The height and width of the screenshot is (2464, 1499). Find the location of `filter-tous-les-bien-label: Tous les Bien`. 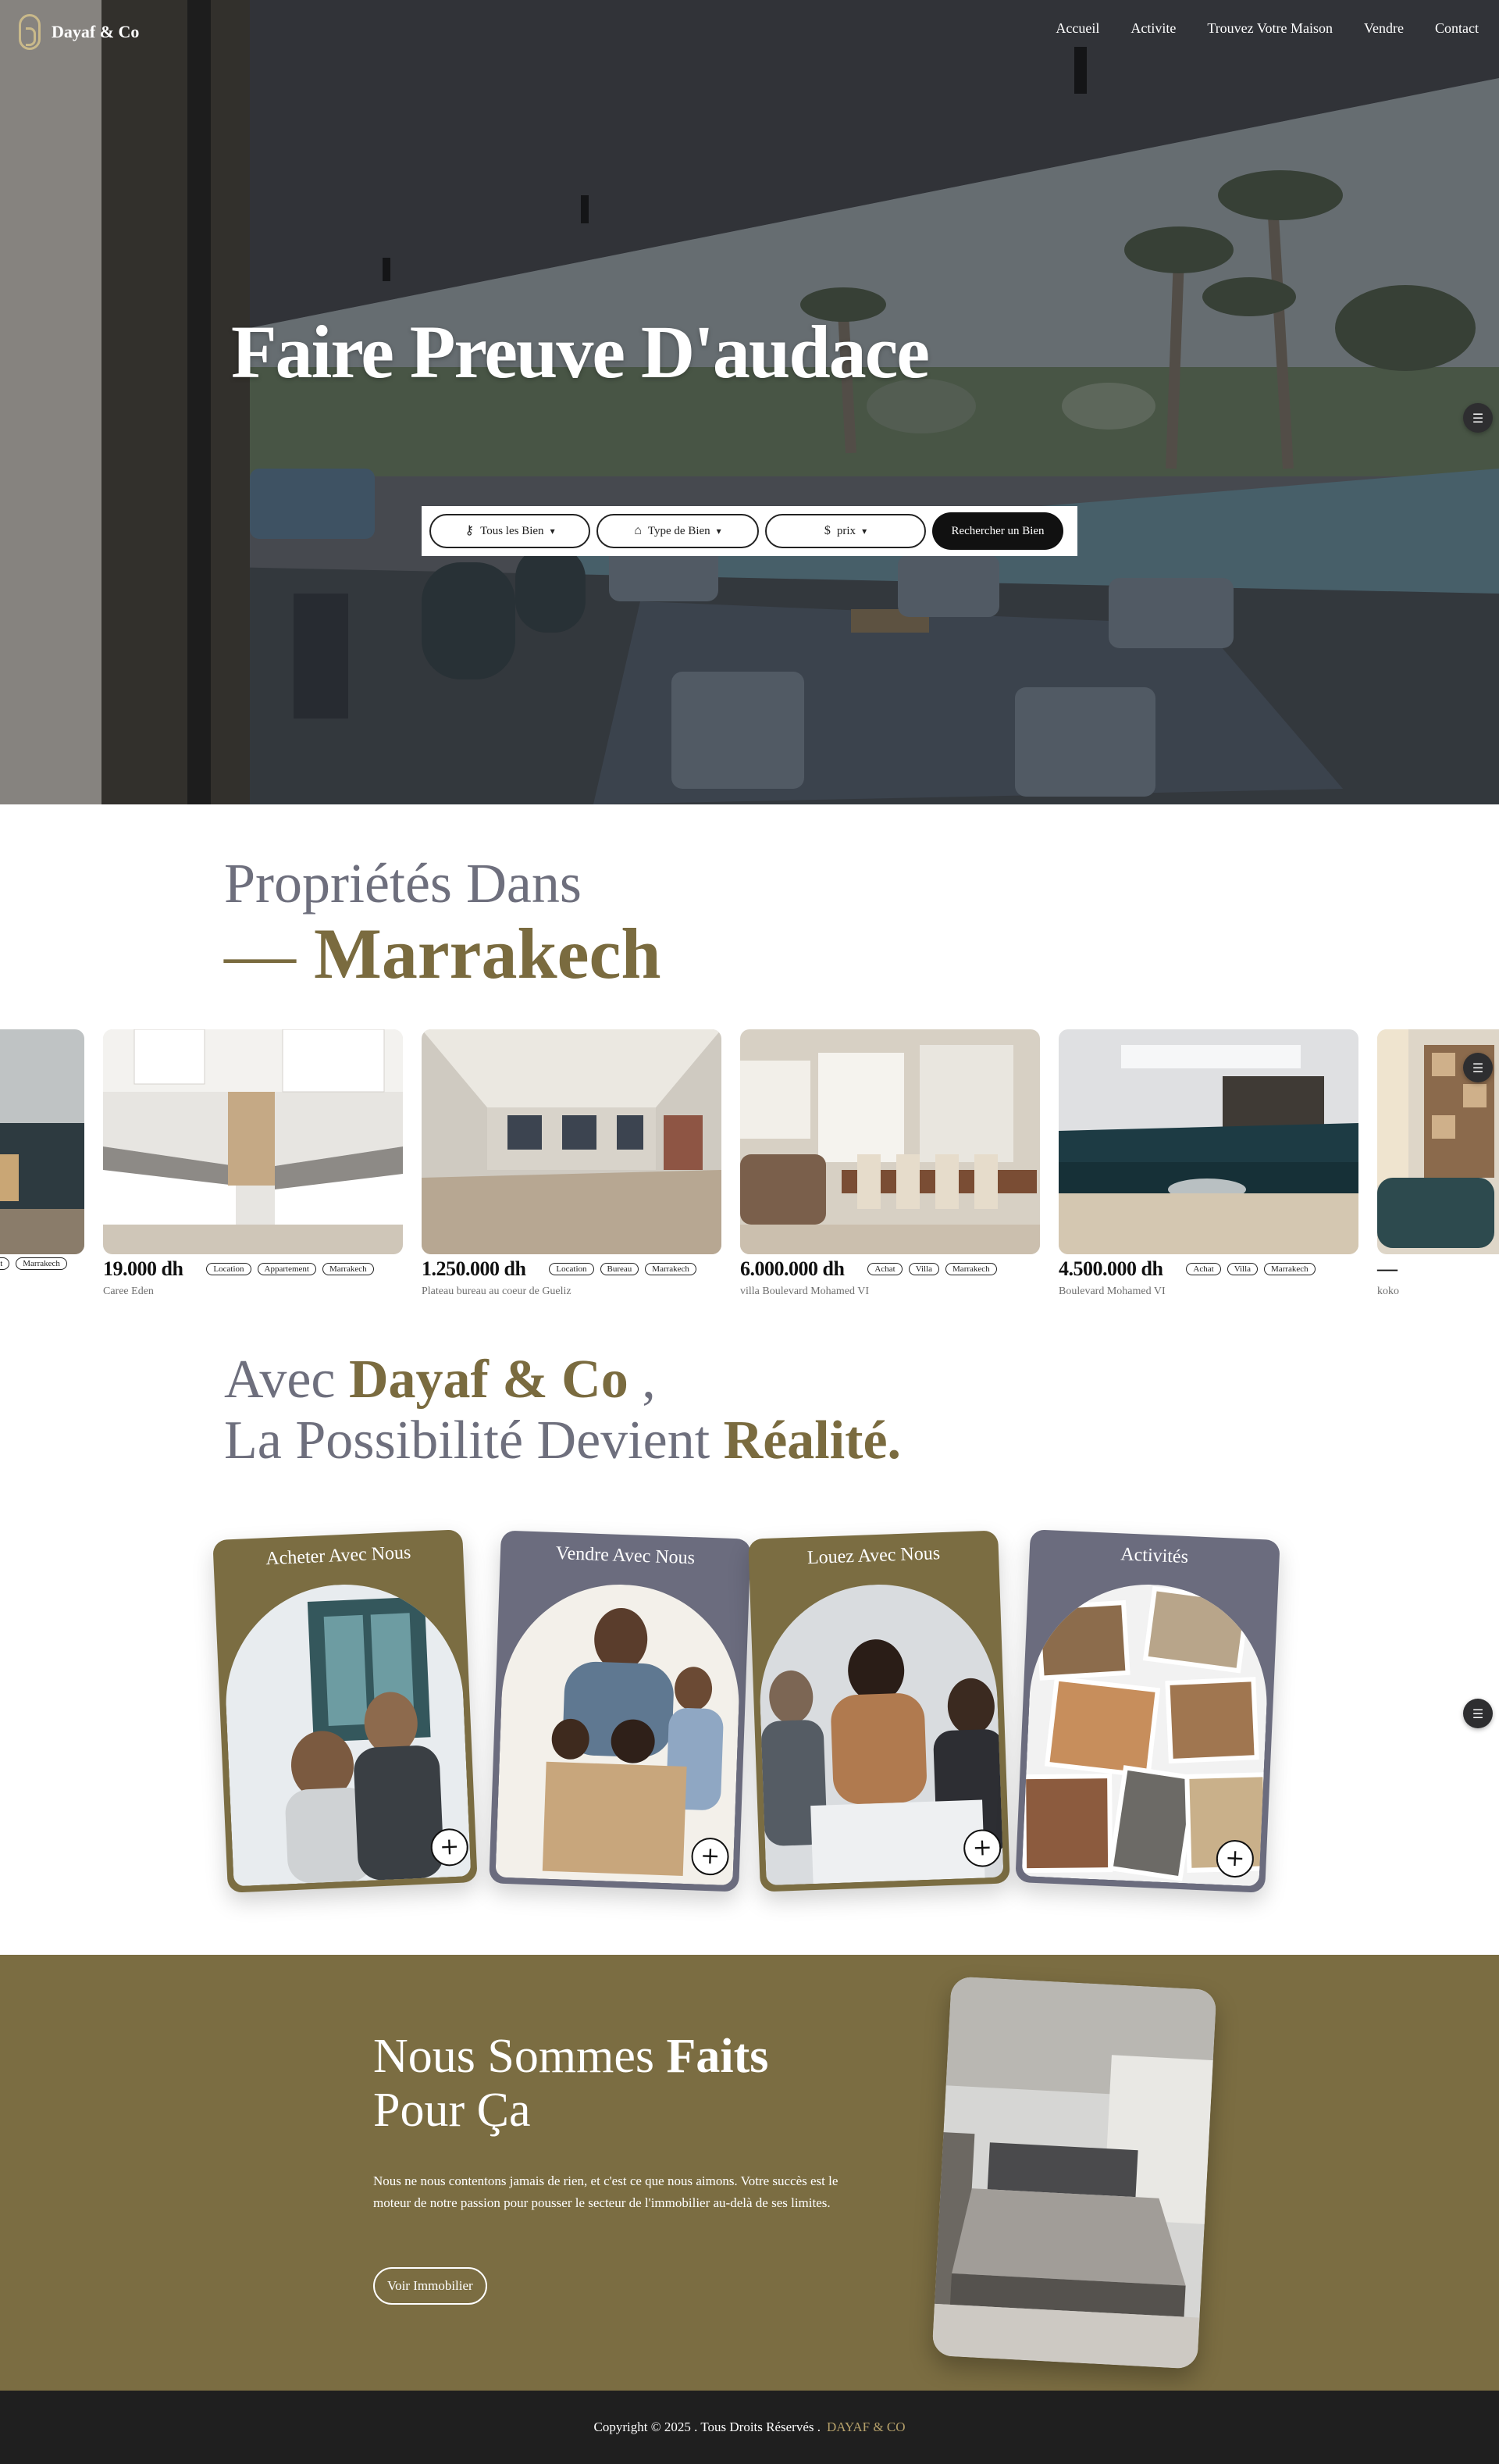

filter-tous-les-bien-label: Tous les Bien is located at coordinates (512, 531).